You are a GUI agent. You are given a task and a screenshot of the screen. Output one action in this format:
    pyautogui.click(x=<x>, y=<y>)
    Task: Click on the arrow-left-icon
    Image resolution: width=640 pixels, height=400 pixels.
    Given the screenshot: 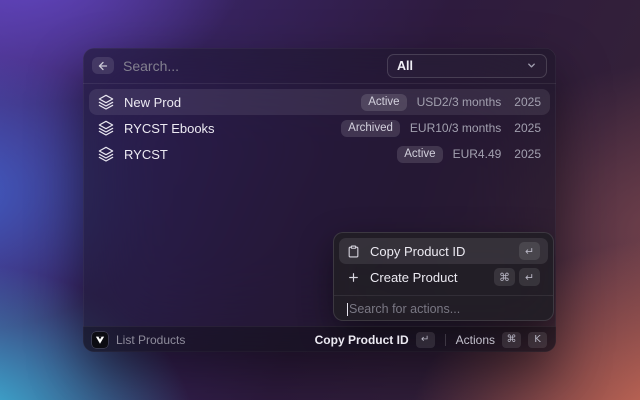 What is the action you would take?
    pyautogui.click(x=103, y=66)
    